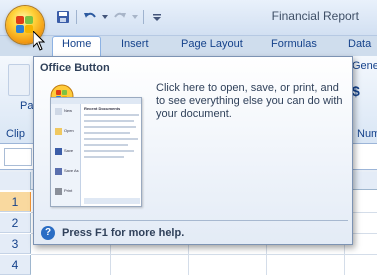 The width and height of the screenshot is (377, 275). Describe the element at coordinates (58, 111) in the screenshot. I see `new-doc-icon` at that location.